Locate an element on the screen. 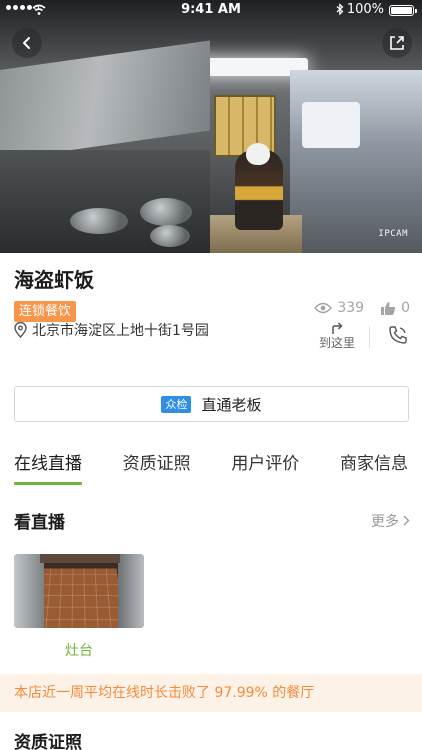  navigate-label: 到这里 is located at coordinates (336, 343).